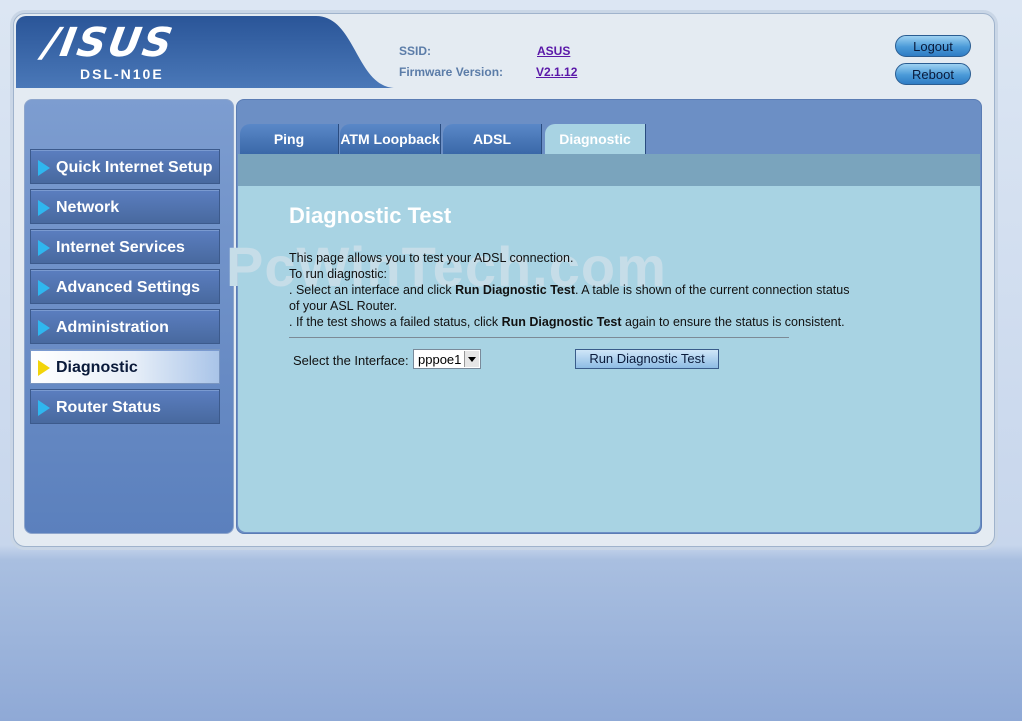  What do you see at coordinates (556, 72) in the screenshot?
I see `firmware-value: V2.1.12` at bounding box center [556, 72].